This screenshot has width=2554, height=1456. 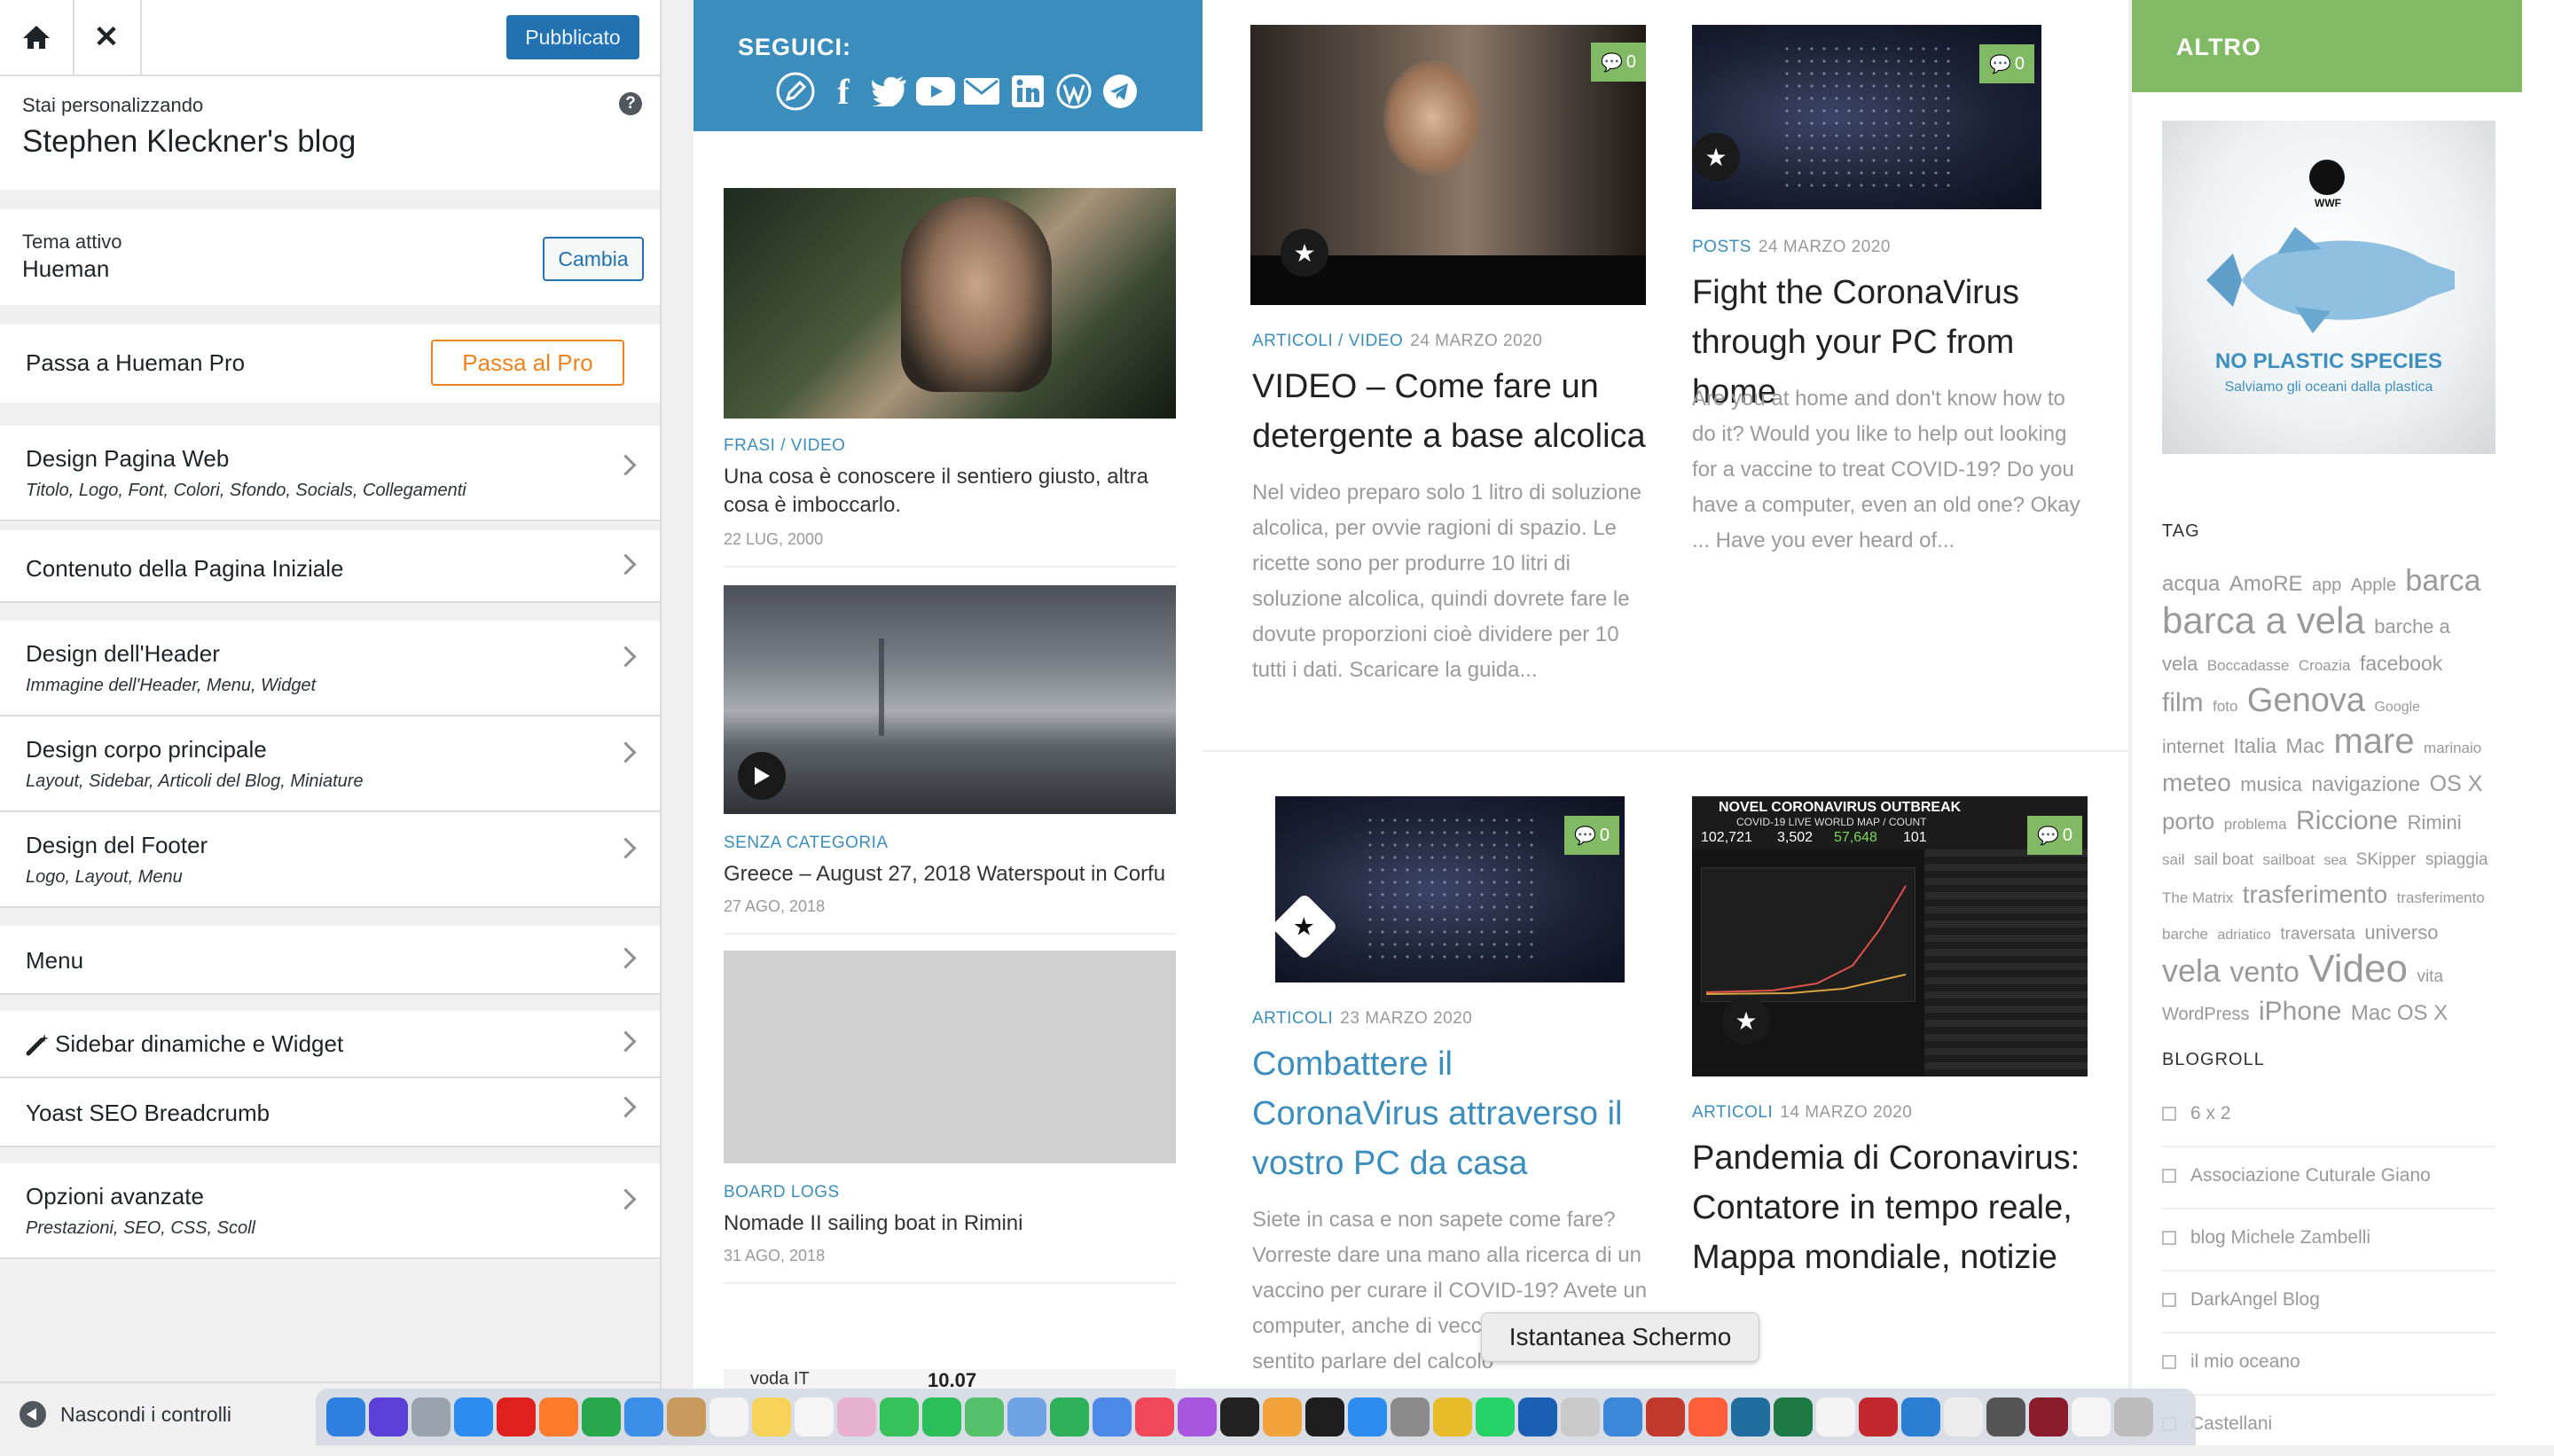 What do you see at coordinates (643, 1416) in the screenshot?
I see `dock-app-mail-icon` at bounding box center [643, 1416].